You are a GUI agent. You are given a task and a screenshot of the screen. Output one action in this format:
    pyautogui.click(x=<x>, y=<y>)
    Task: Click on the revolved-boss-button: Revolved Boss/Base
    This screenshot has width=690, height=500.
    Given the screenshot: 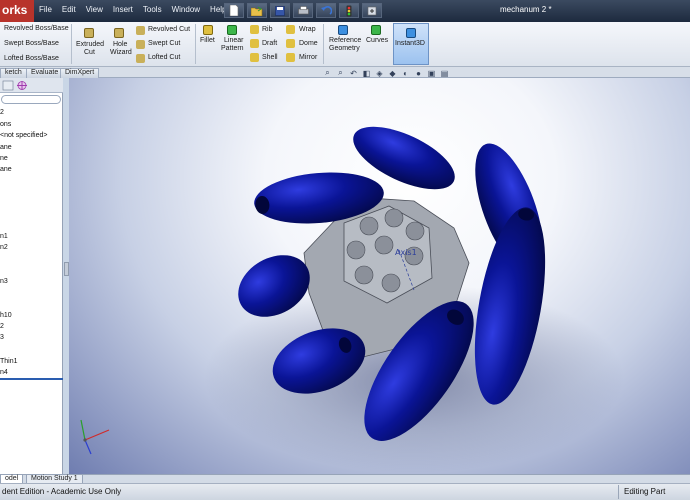 What is the action you would take?
    pyautogui.click(x=36, y=28)
    